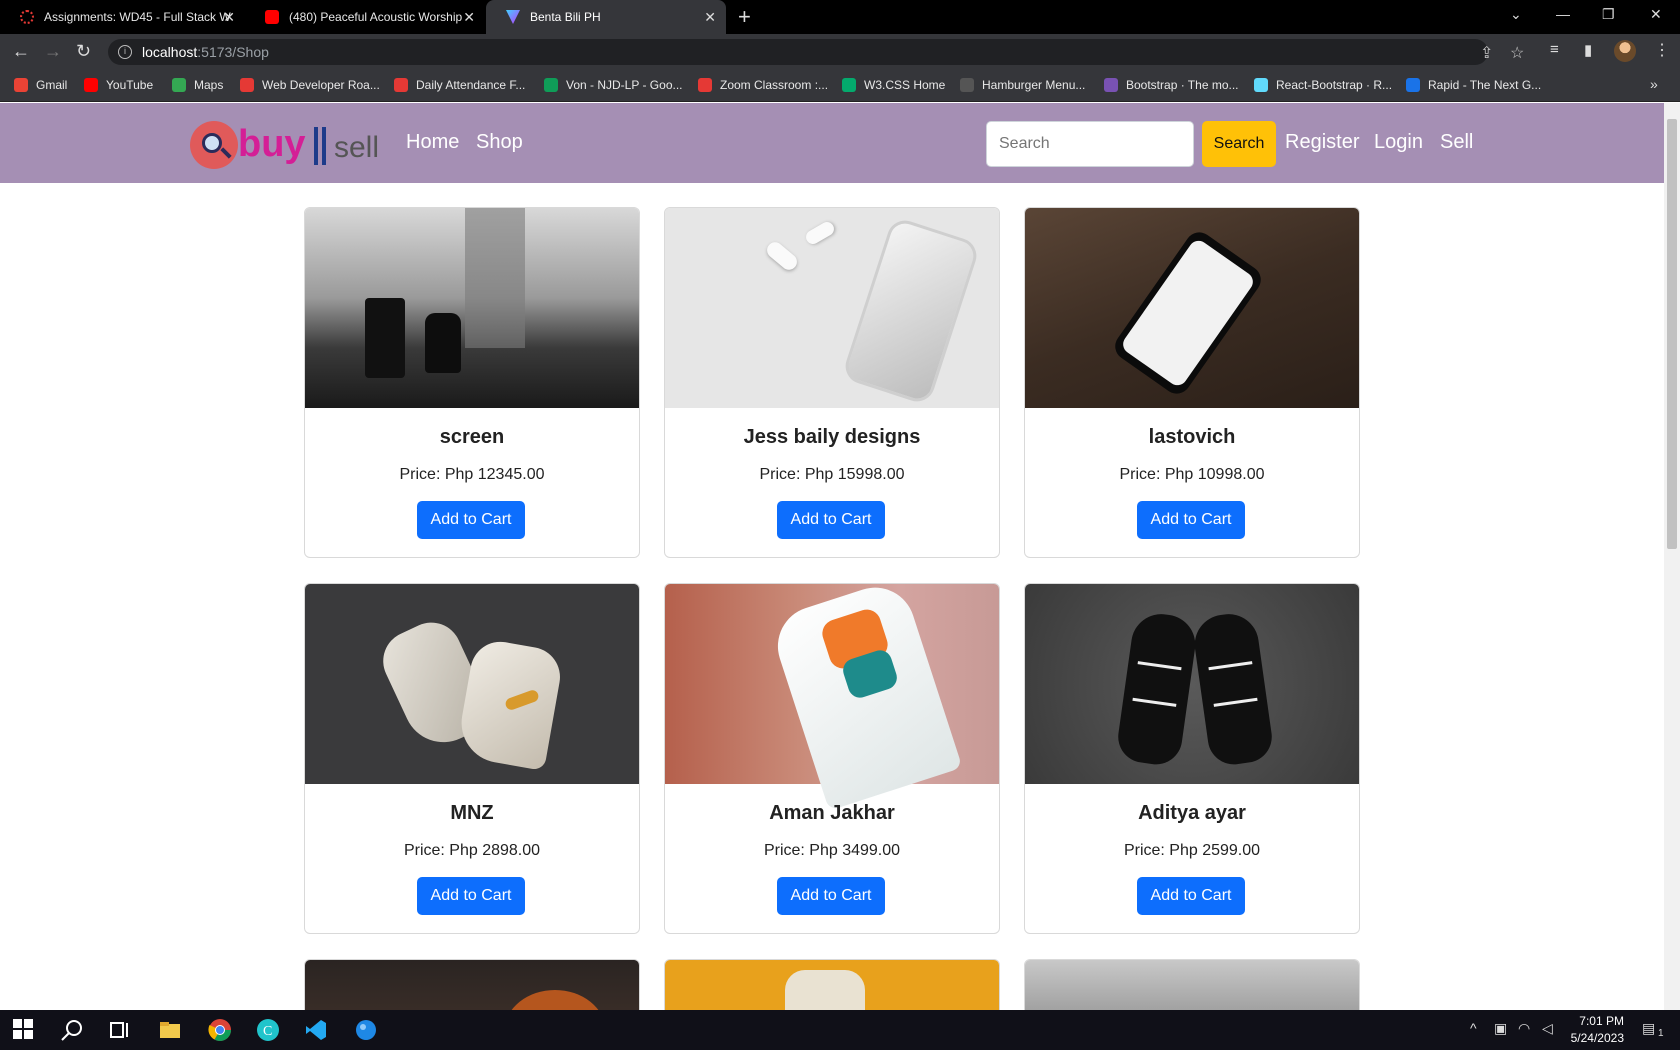  I want to click on search-button: Search, so click(1239, 144).